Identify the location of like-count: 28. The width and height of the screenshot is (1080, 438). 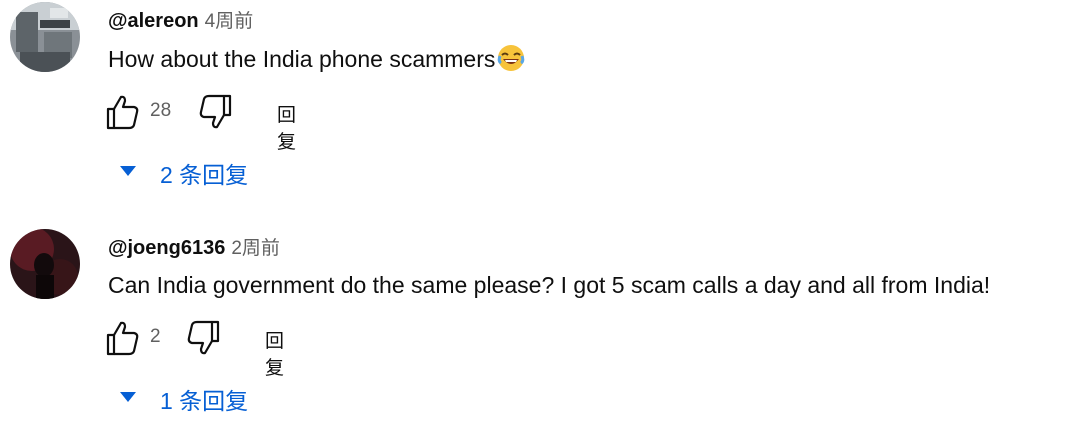
(161, 110).